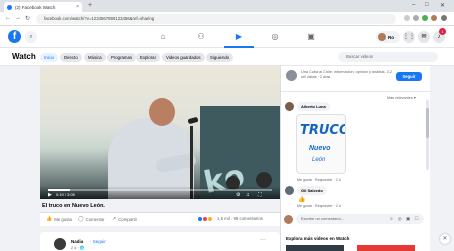  I want to click on comment-author: Alberto Luna, so click(313, 106).